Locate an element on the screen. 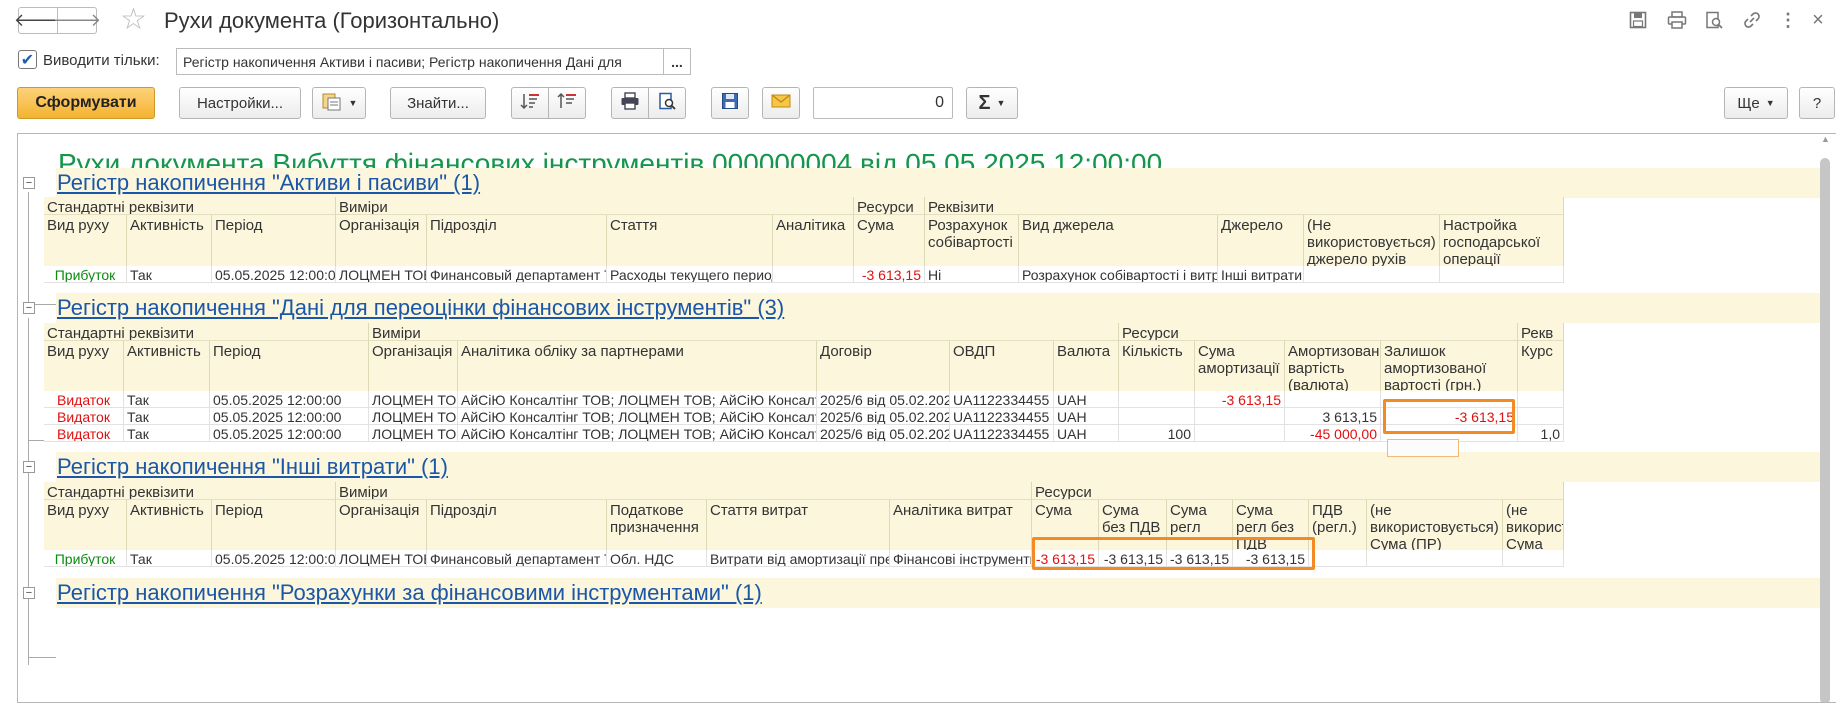 This screenshot has height=703, width=1836. save-icon is located at coordinates (1638, 20).